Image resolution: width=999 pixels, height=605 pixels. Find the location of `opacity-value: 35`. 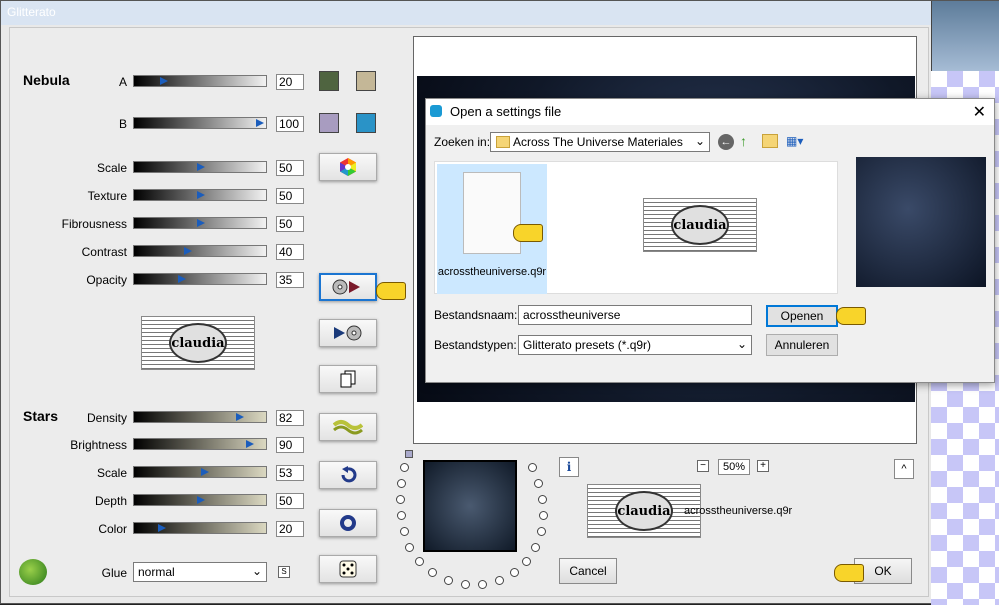

opacity-value: 35 is located at coordinates (290, 280).